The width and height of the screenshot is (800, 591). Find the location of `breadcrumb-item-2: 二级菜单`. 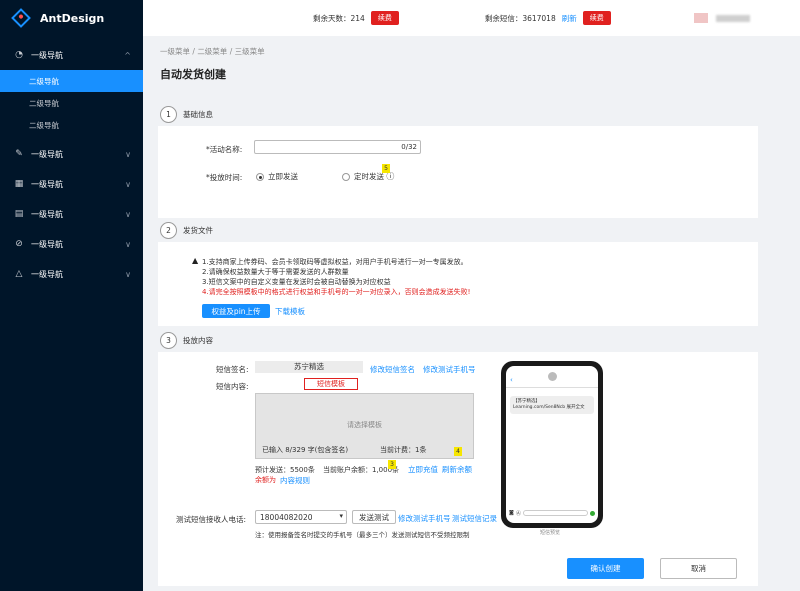

breadcrumb-item-2: 二级菜单 is located at coordinates (212, 51).